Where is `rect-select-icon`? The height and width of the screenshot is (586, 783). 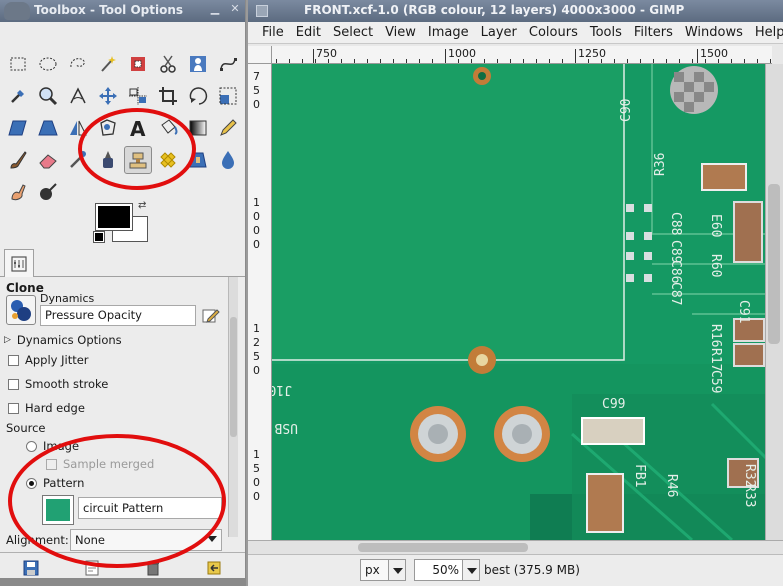 rect-select-icon is located at coordinates (18, 64).